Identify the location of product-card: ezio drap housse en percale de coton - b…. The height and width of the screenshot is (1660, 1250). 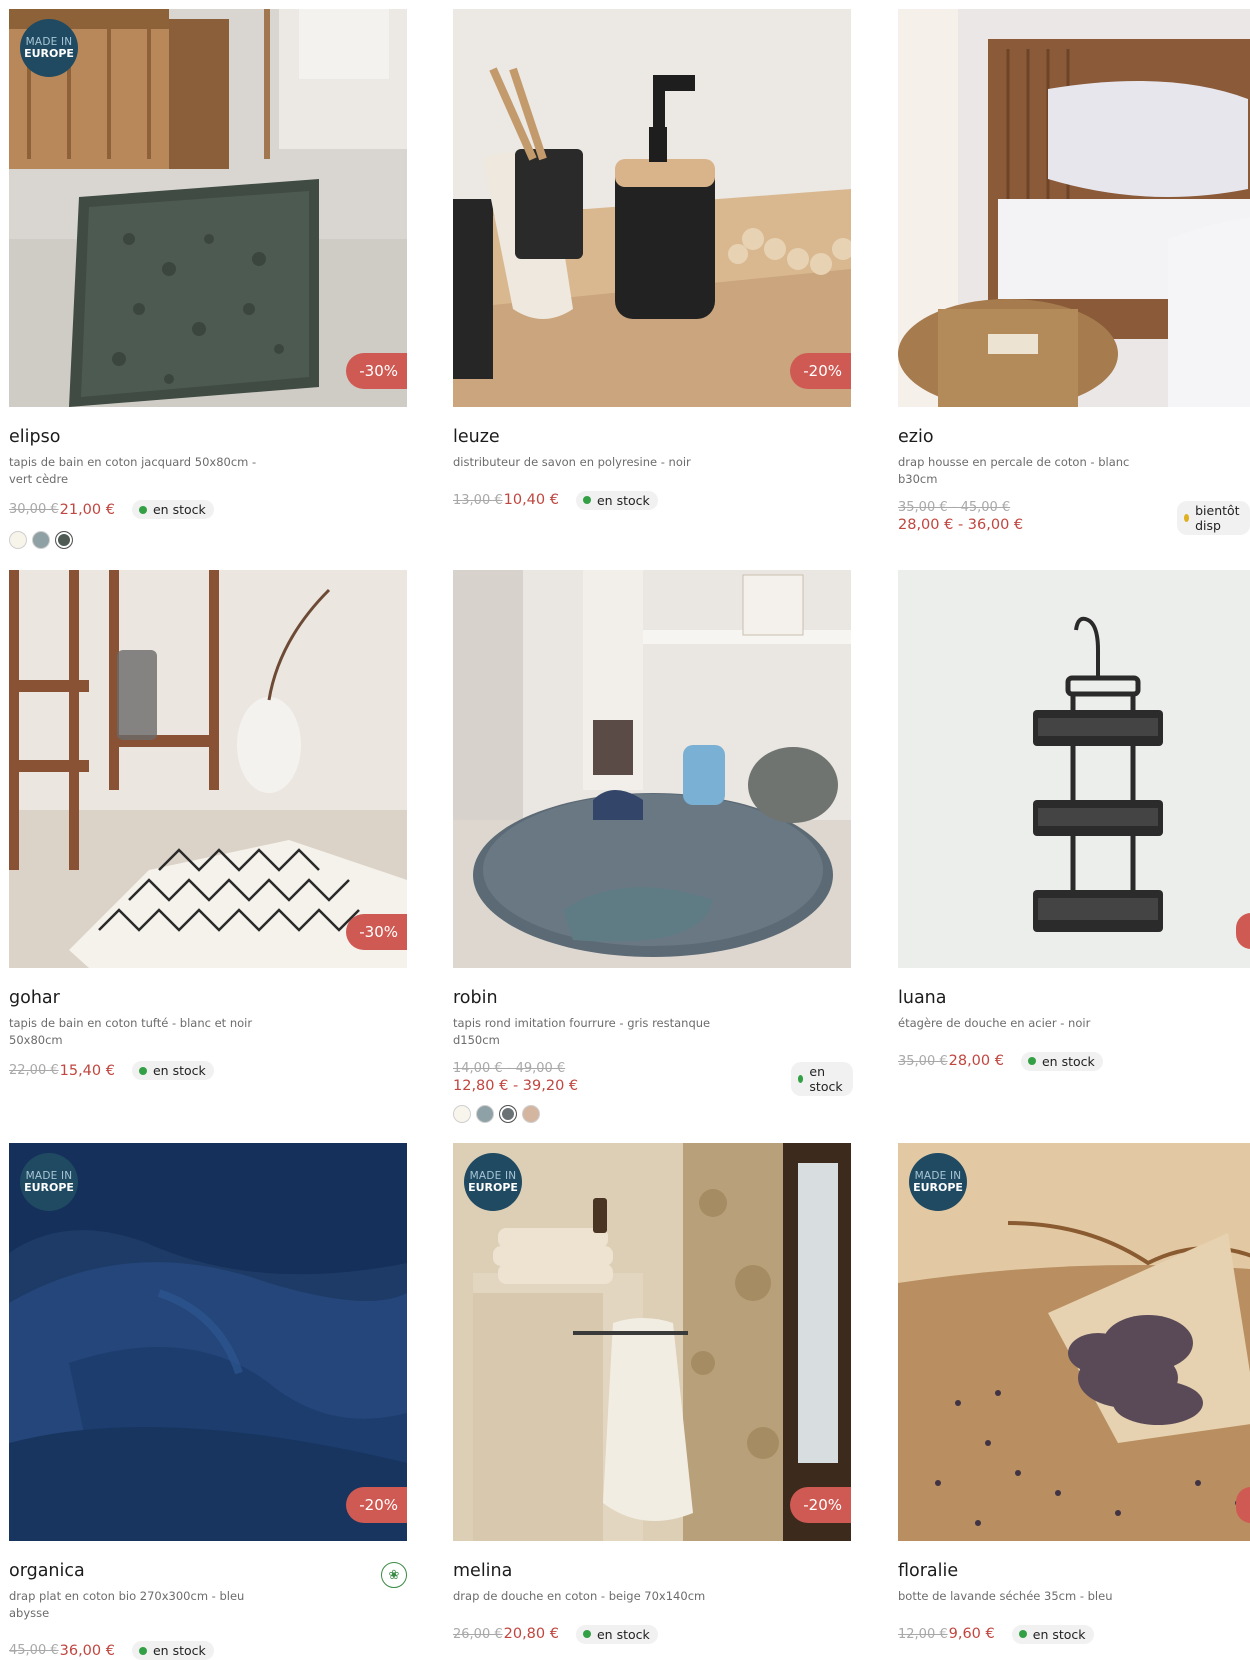
(1074, 272).